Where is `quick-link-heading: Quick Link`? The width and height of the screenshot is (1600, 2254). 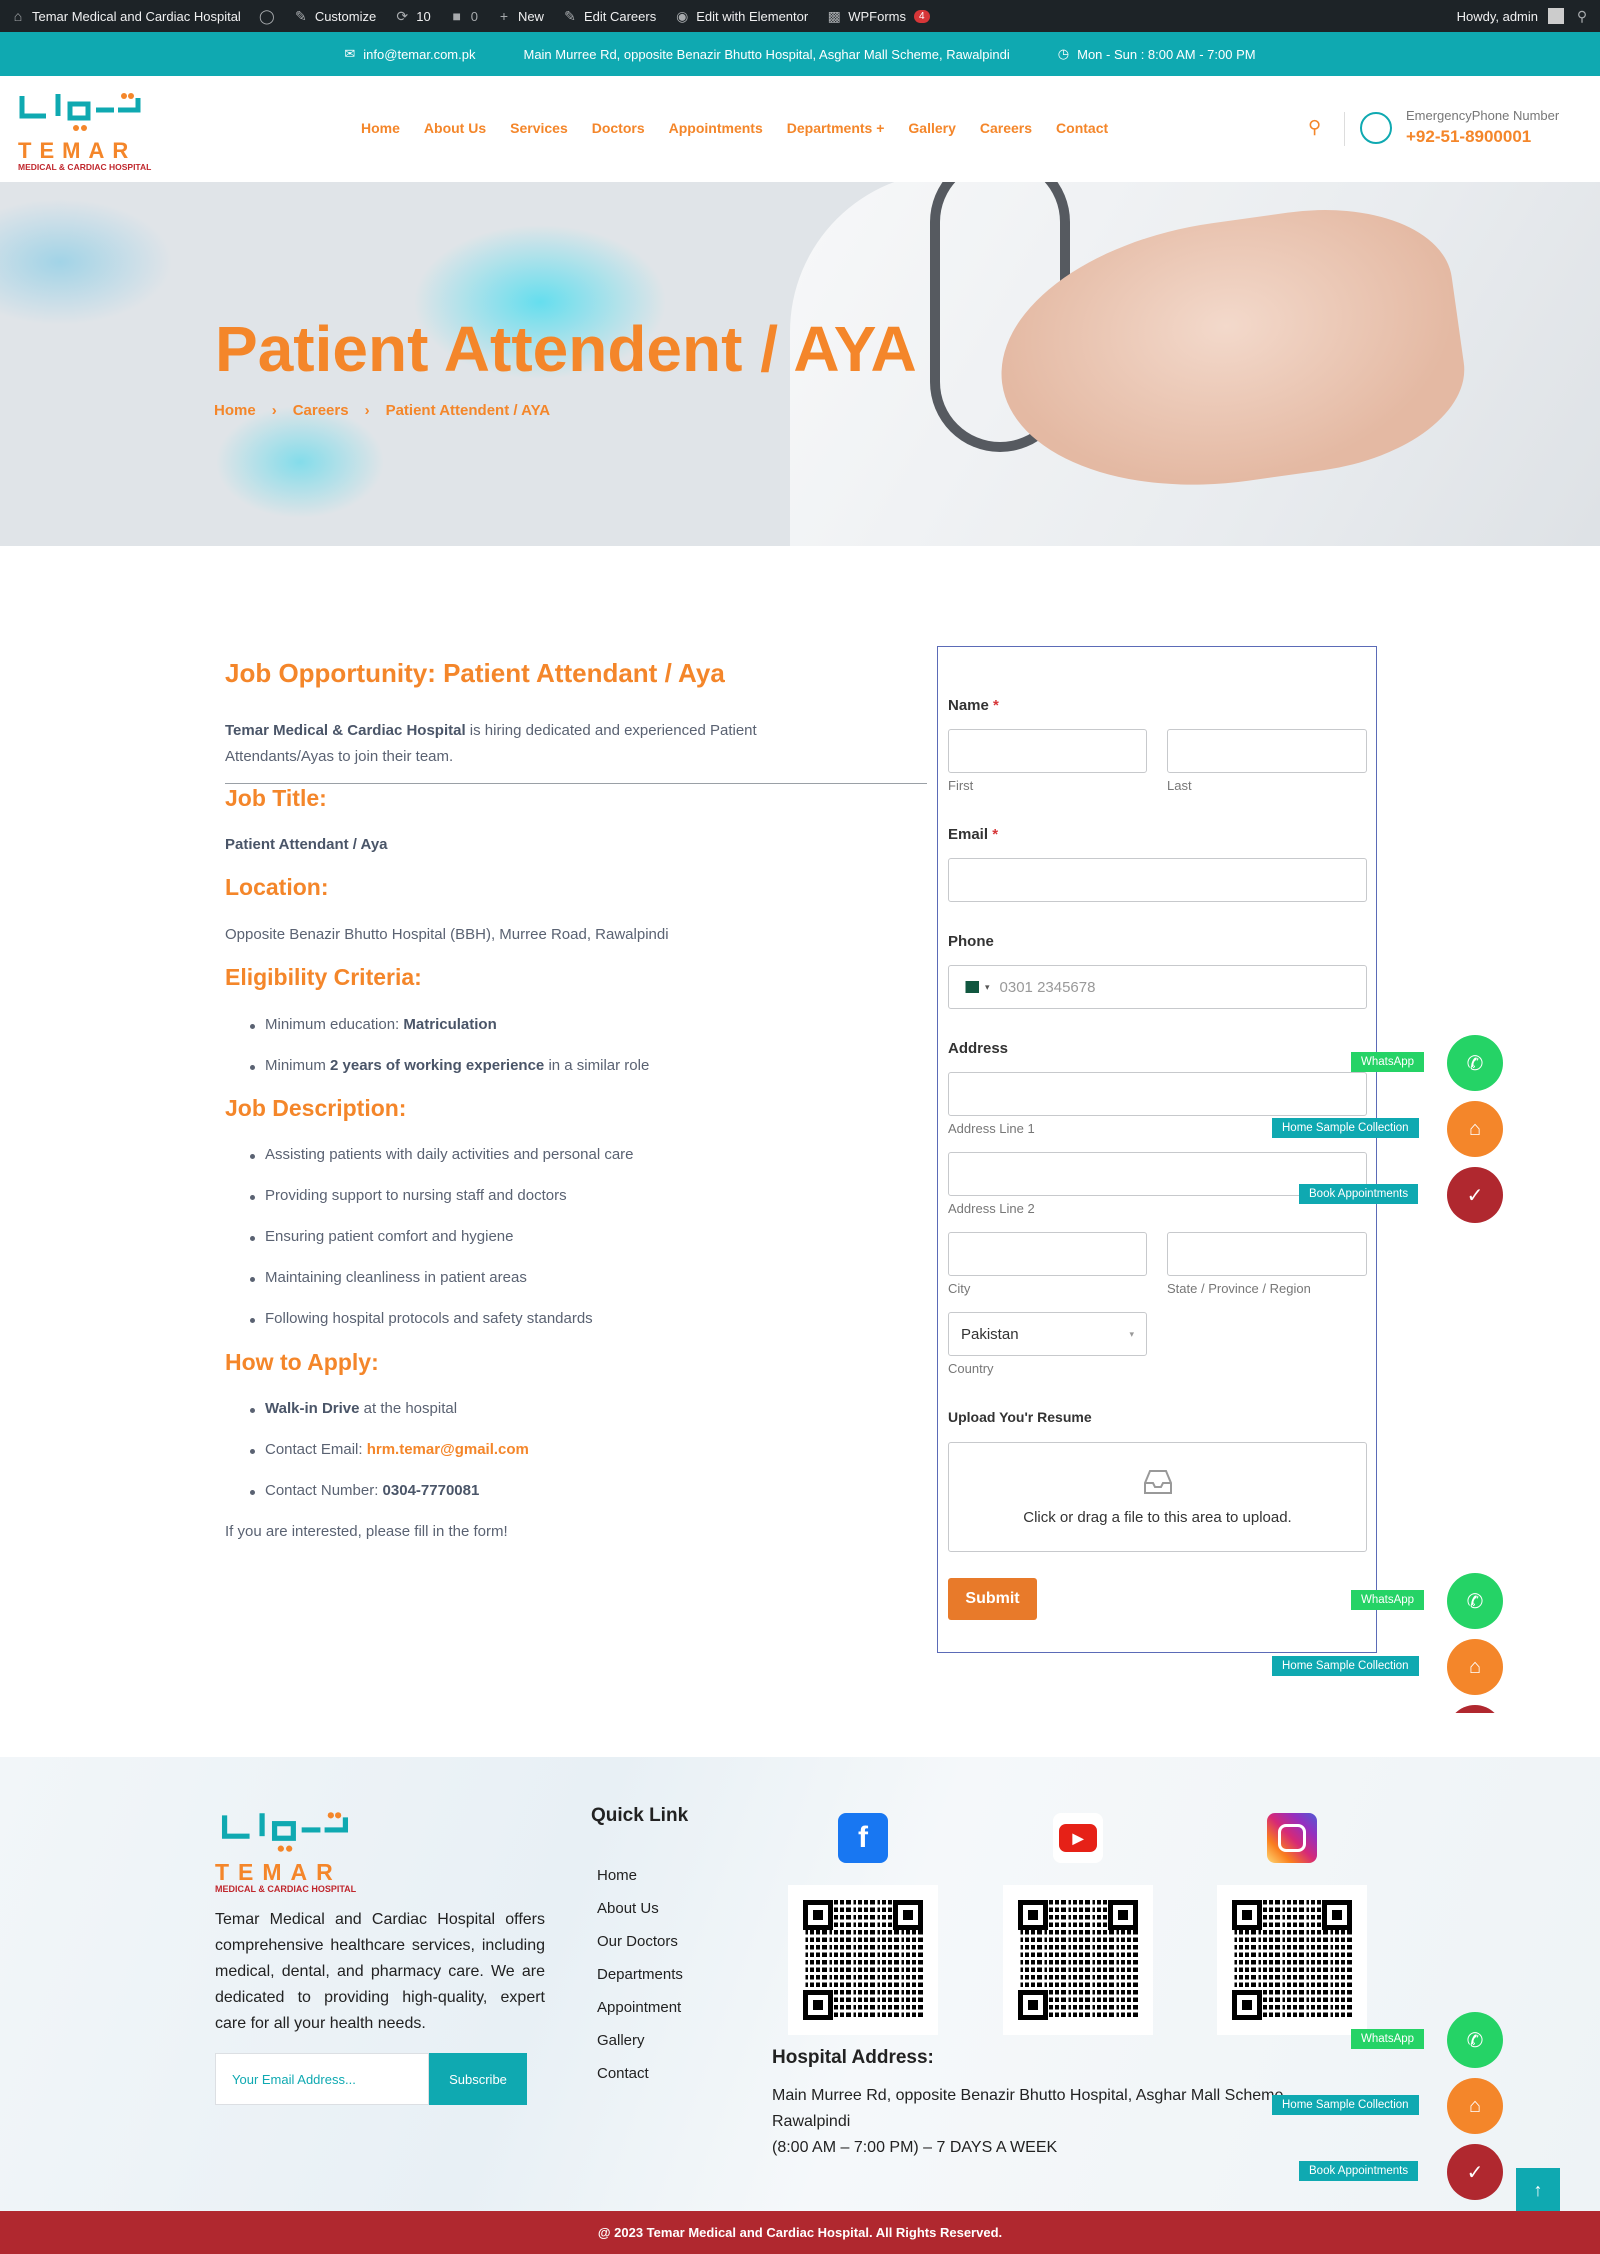 quick-link-heading: Quick Link is located at coordinates (640, 1815).